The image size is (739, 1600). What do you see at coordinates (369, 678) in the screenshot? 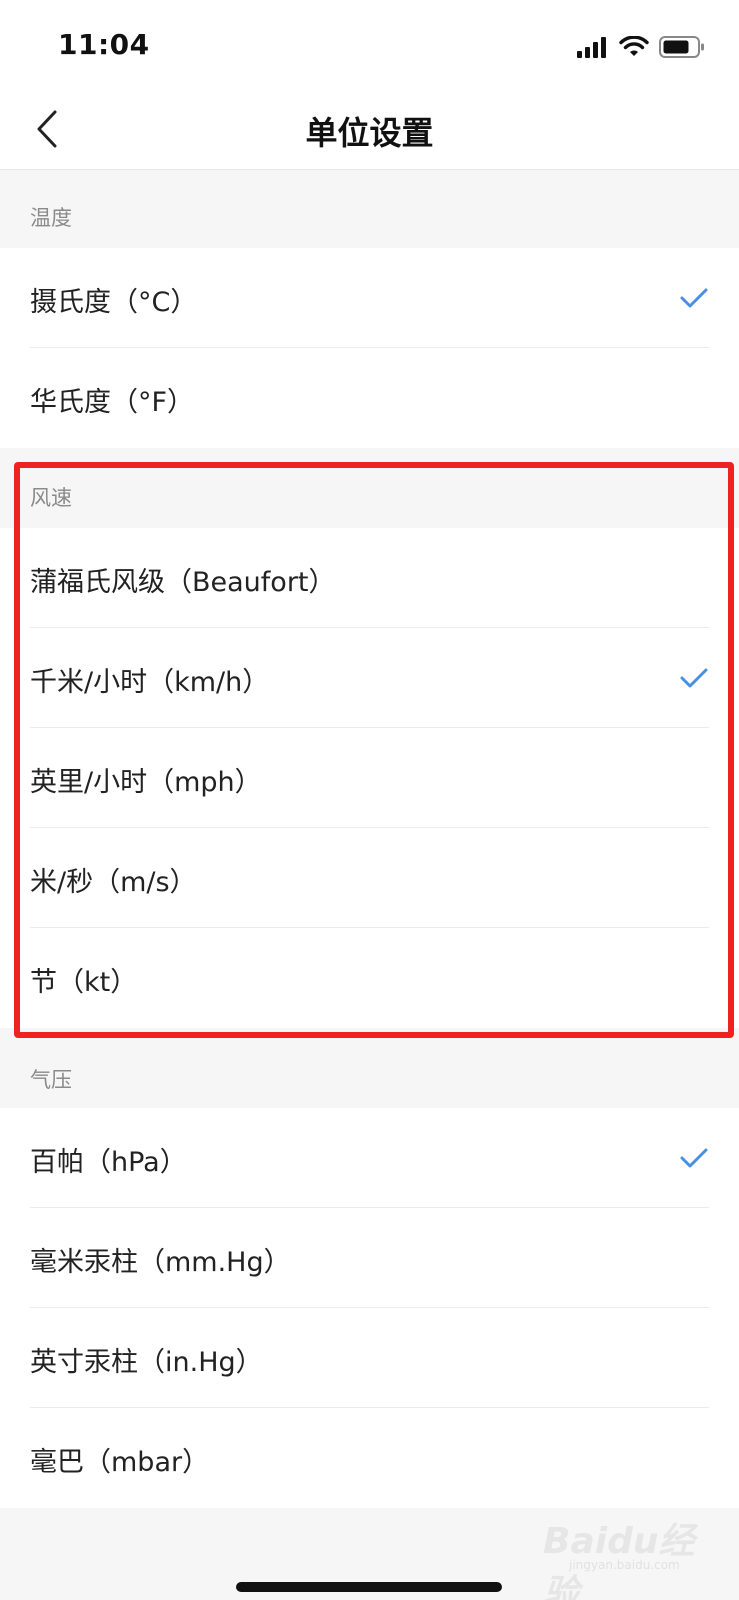
I see `option-kmh: 千米/小时（km/h）` at bounding box center [369, 678].